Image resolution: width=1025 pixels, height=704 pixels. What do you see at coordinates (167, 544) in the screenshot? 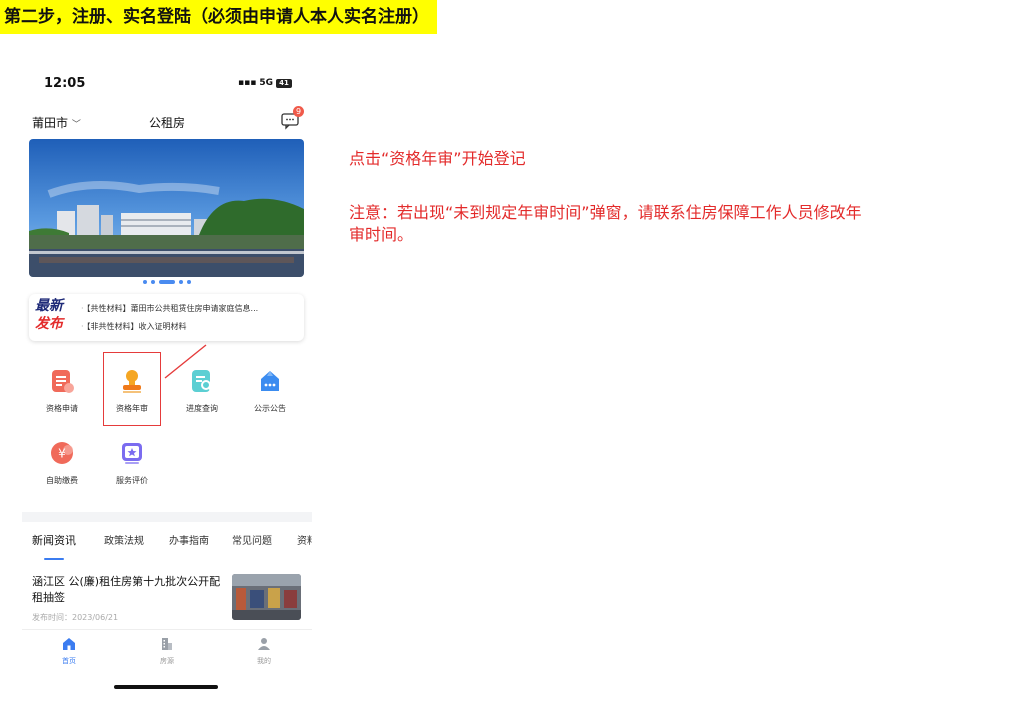
I see `news-tabs: 新闻资讯 政策法规 办事指南 常见问题 资料` at bounding box center [167, 544].